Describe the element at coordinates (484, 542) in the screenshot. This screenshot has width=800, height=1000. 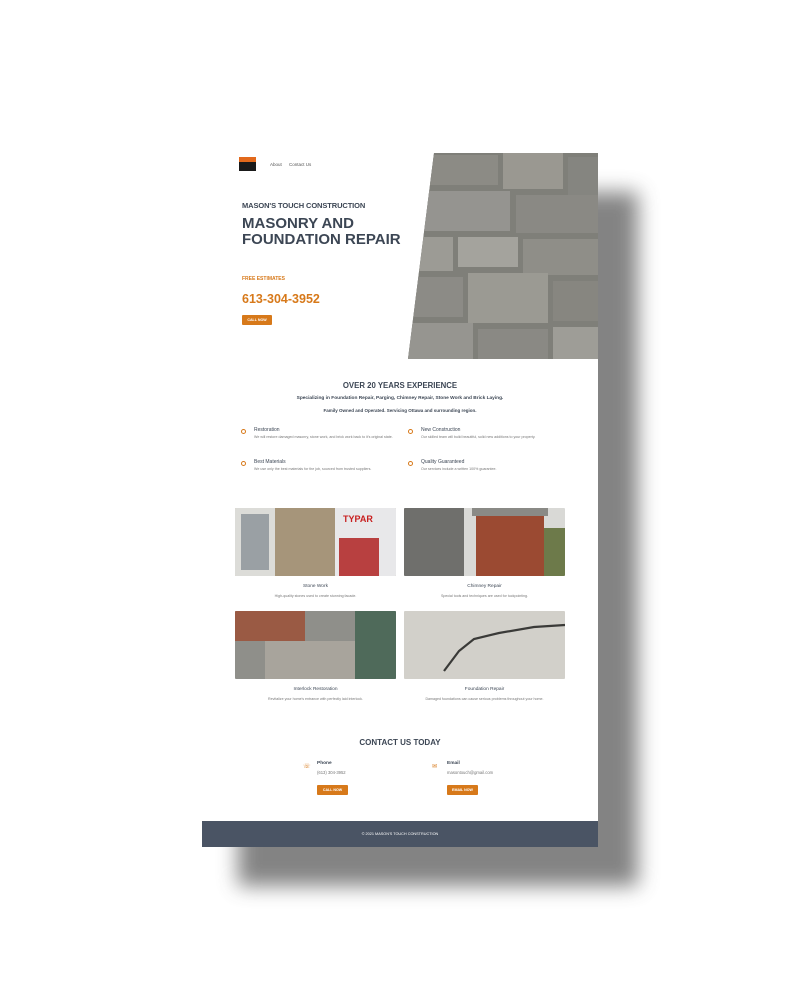
I see `gallery-image-chimney-repair` at that location.